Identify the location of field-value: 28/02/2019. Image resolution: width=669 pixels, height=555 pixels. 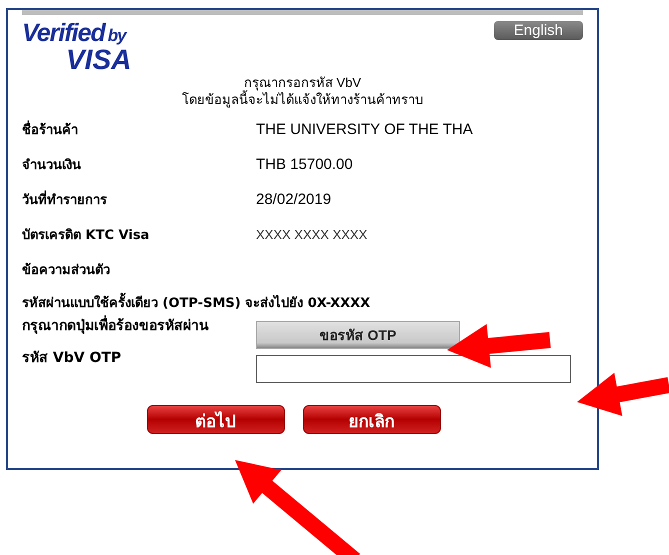
(294, 200).